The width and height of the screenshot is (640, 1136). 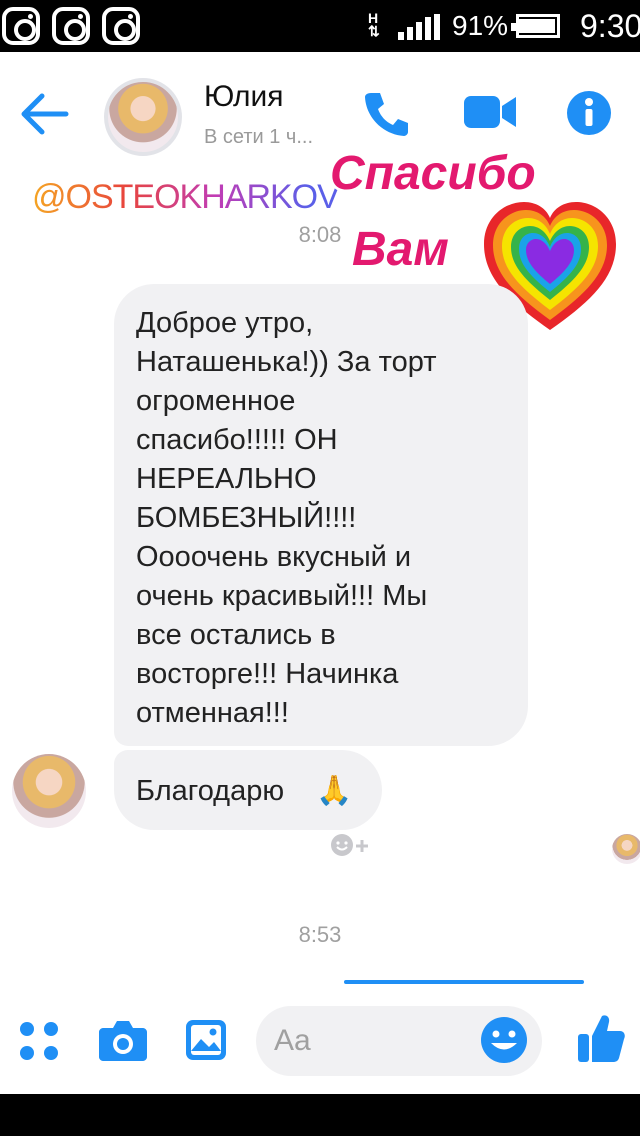 What do you see at coordinates (186, 197) in the screenshot?
I see `instagram-handle: @OSTEOKHARKOV` at bounding box center [186, 197].